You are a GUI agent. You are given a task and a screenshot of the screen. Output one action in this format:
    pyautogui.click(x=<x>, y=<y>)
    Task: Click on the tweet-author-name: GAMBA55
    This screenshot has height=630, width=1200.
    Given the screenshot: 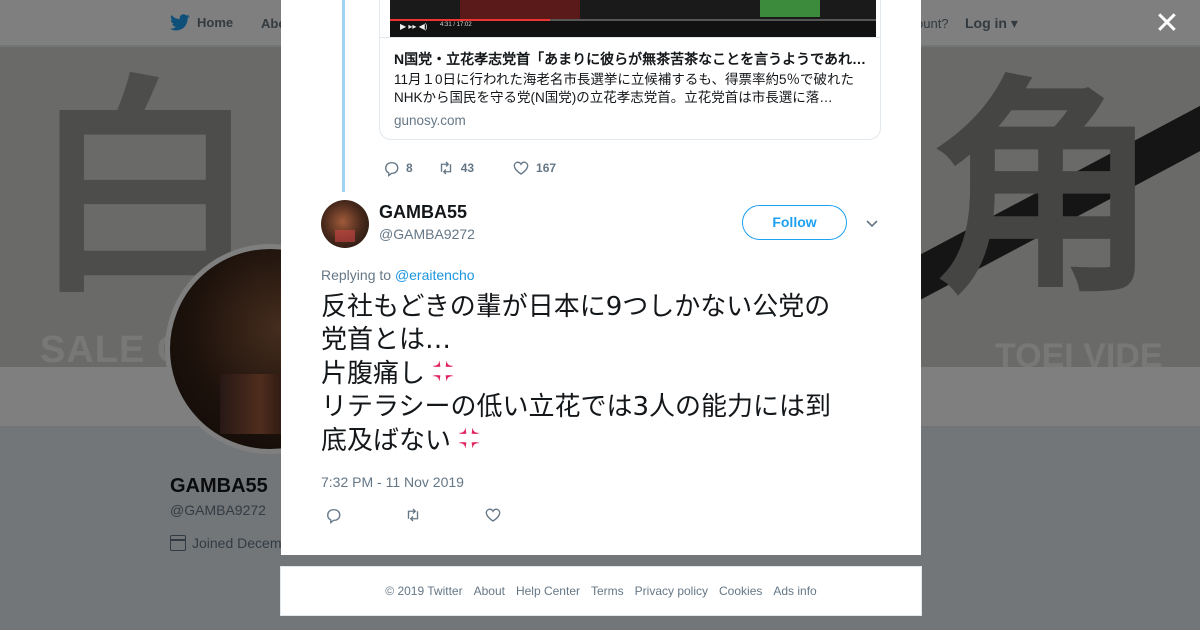 What is the action you would take?
    pyautogui.click(x=423, y=212)
    